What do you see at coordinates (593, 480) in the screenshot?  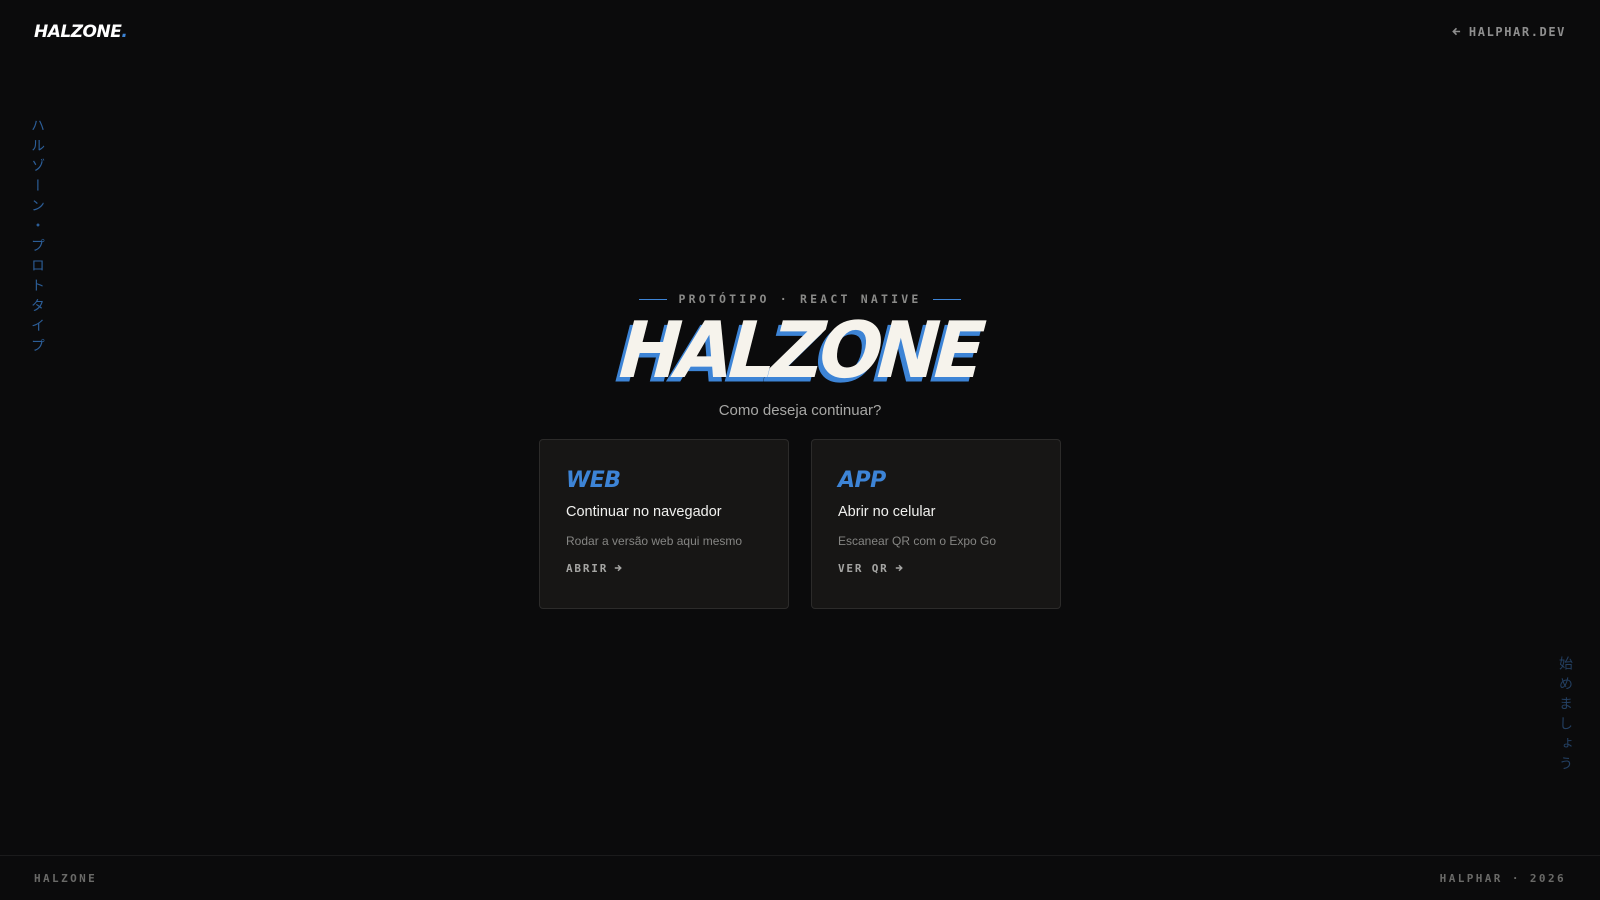 I see `card-tag: WEB` at bounding box center [593, 480].